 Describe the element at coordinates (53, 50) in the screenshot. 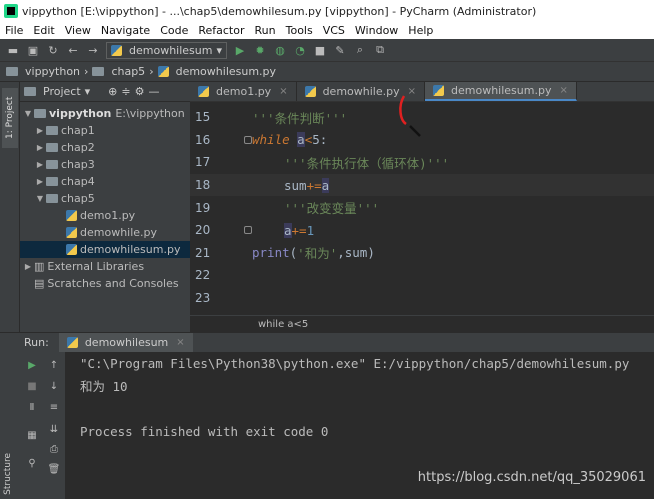

I see `sync-icon: ↻` at that location.